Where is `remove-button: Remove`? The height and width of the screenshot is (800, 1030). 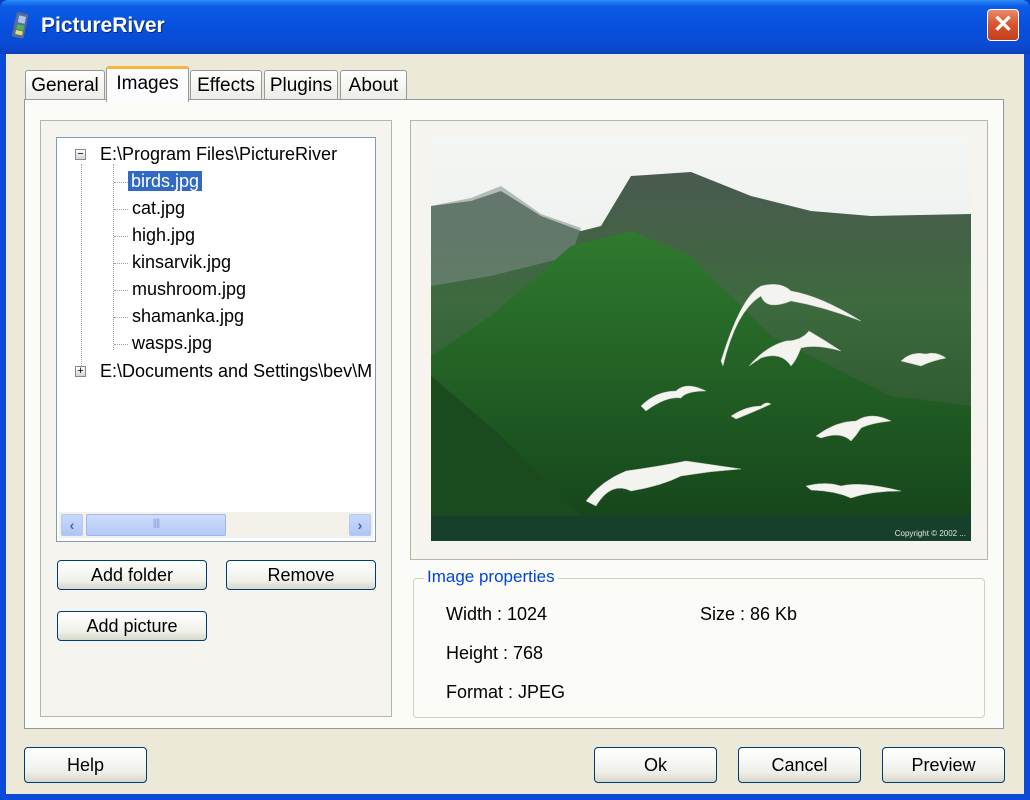 remove-button: Remove is located at coordinates (301, 575).